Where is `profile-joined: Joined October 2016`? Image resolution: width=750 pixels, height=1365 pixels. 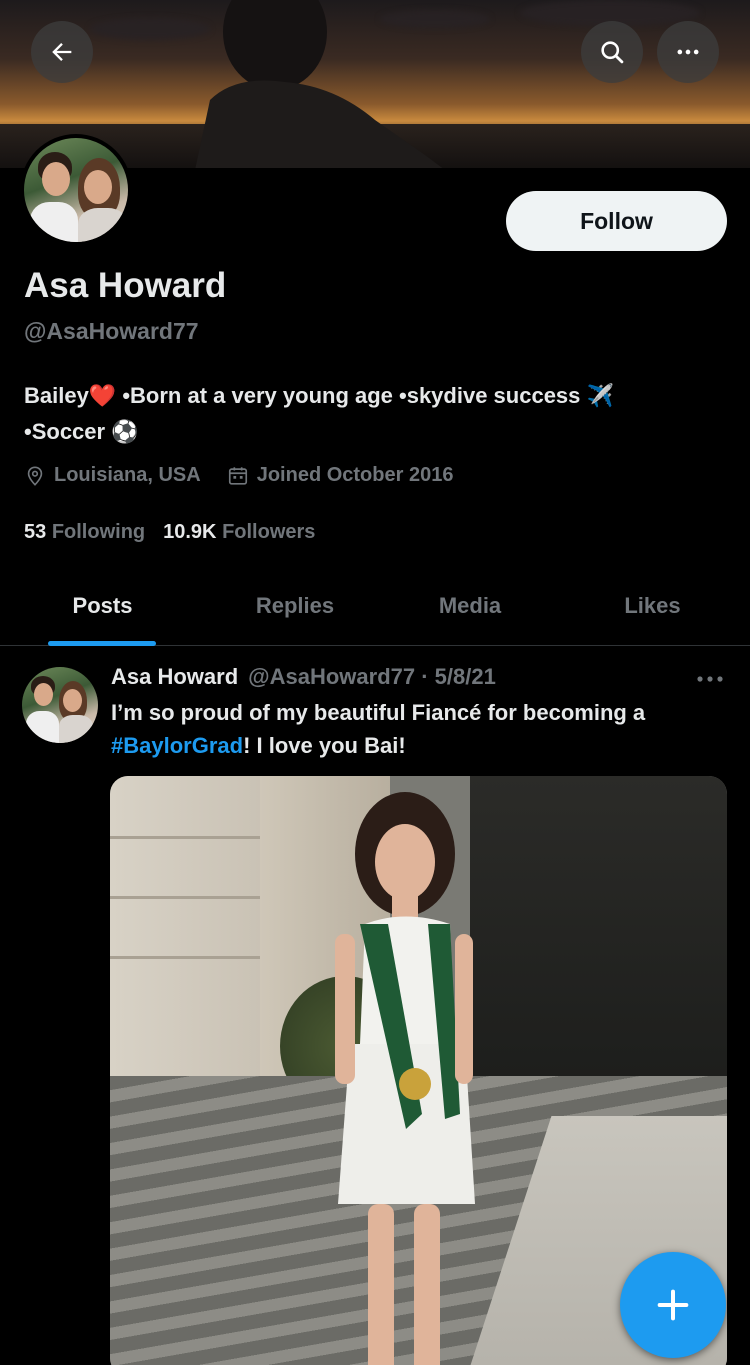
profile-joined: Joined October 2016 is located at coordinates (340, 475).